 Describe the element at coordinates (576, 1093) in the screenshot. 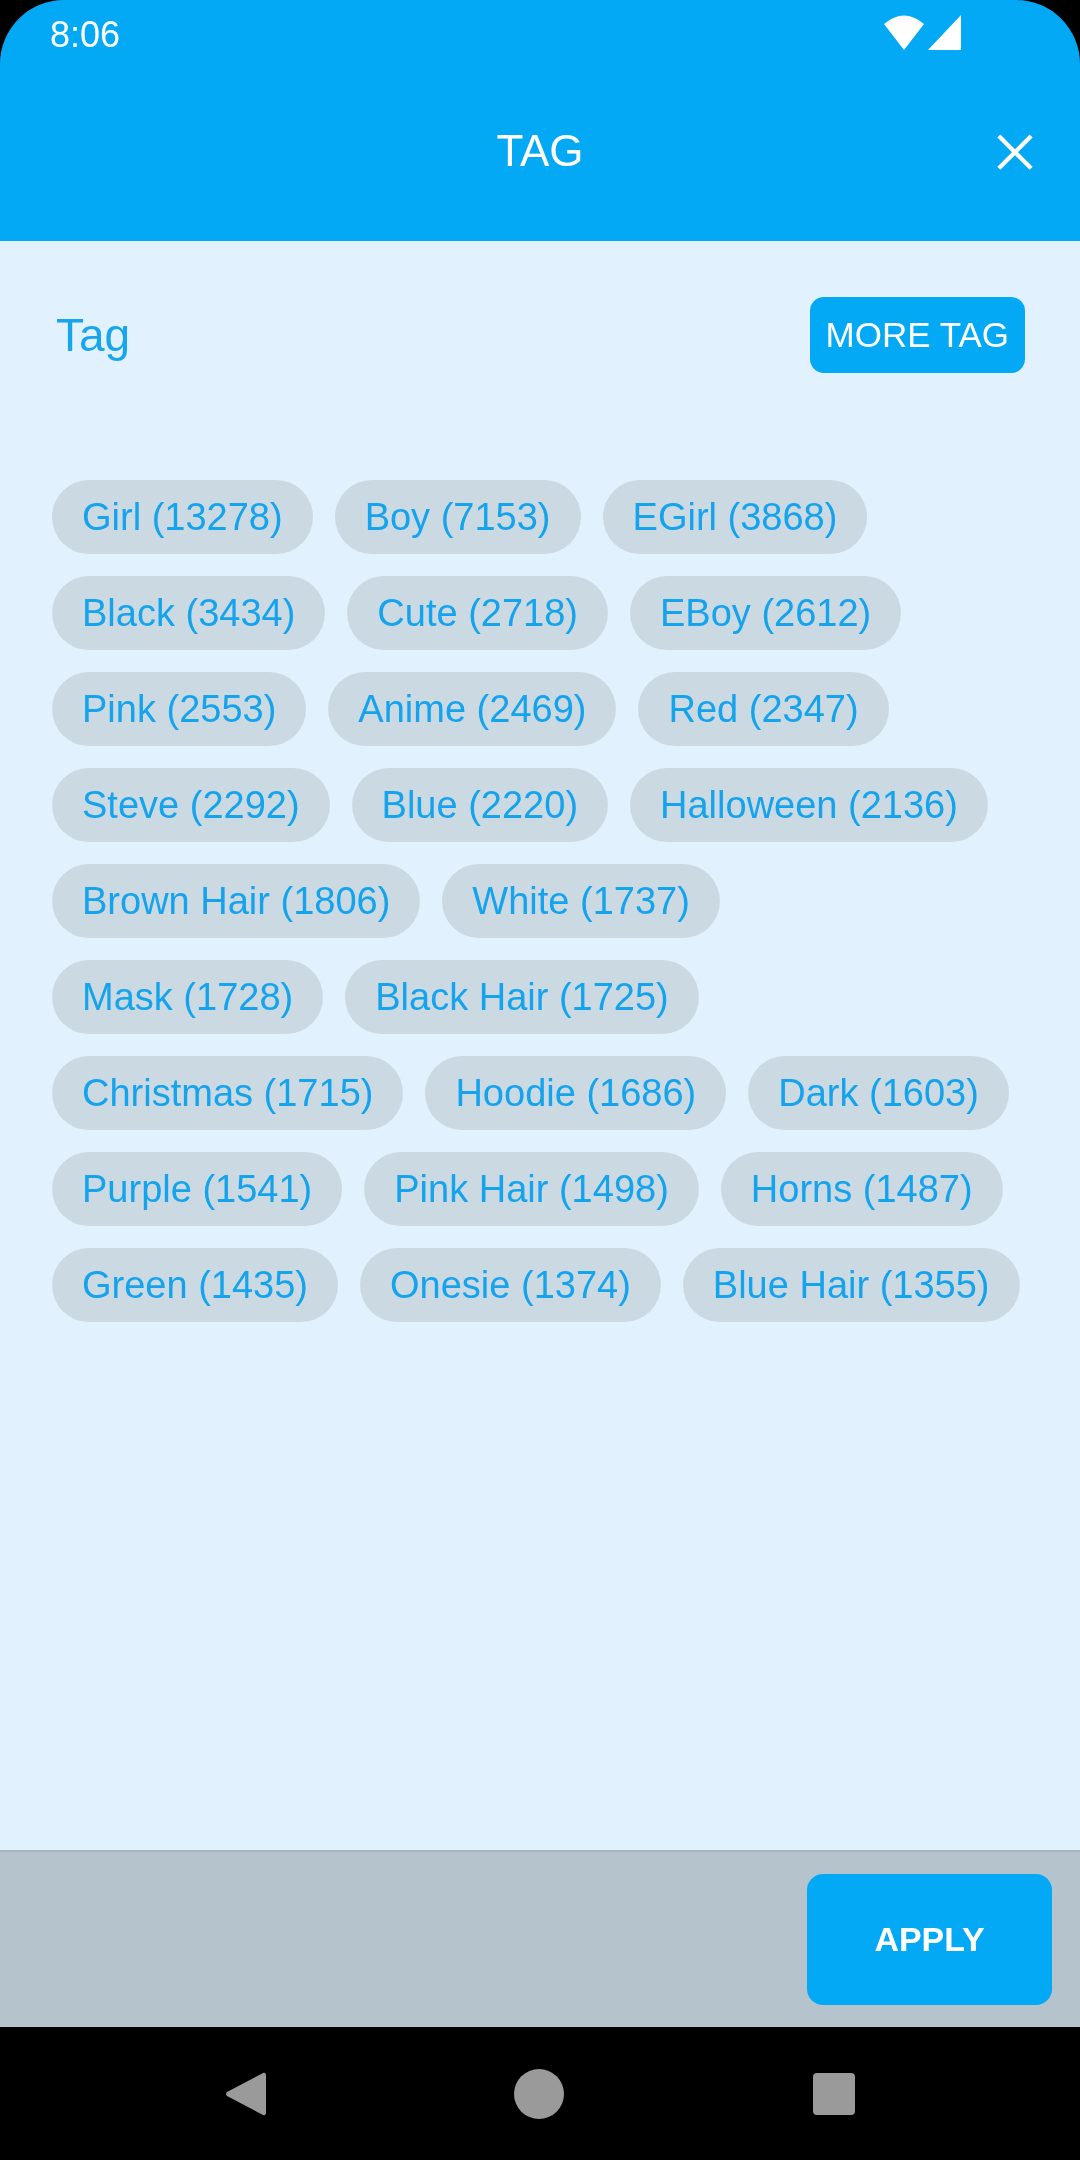

I see `tag-chip: Hoodie (1686)` at that location.